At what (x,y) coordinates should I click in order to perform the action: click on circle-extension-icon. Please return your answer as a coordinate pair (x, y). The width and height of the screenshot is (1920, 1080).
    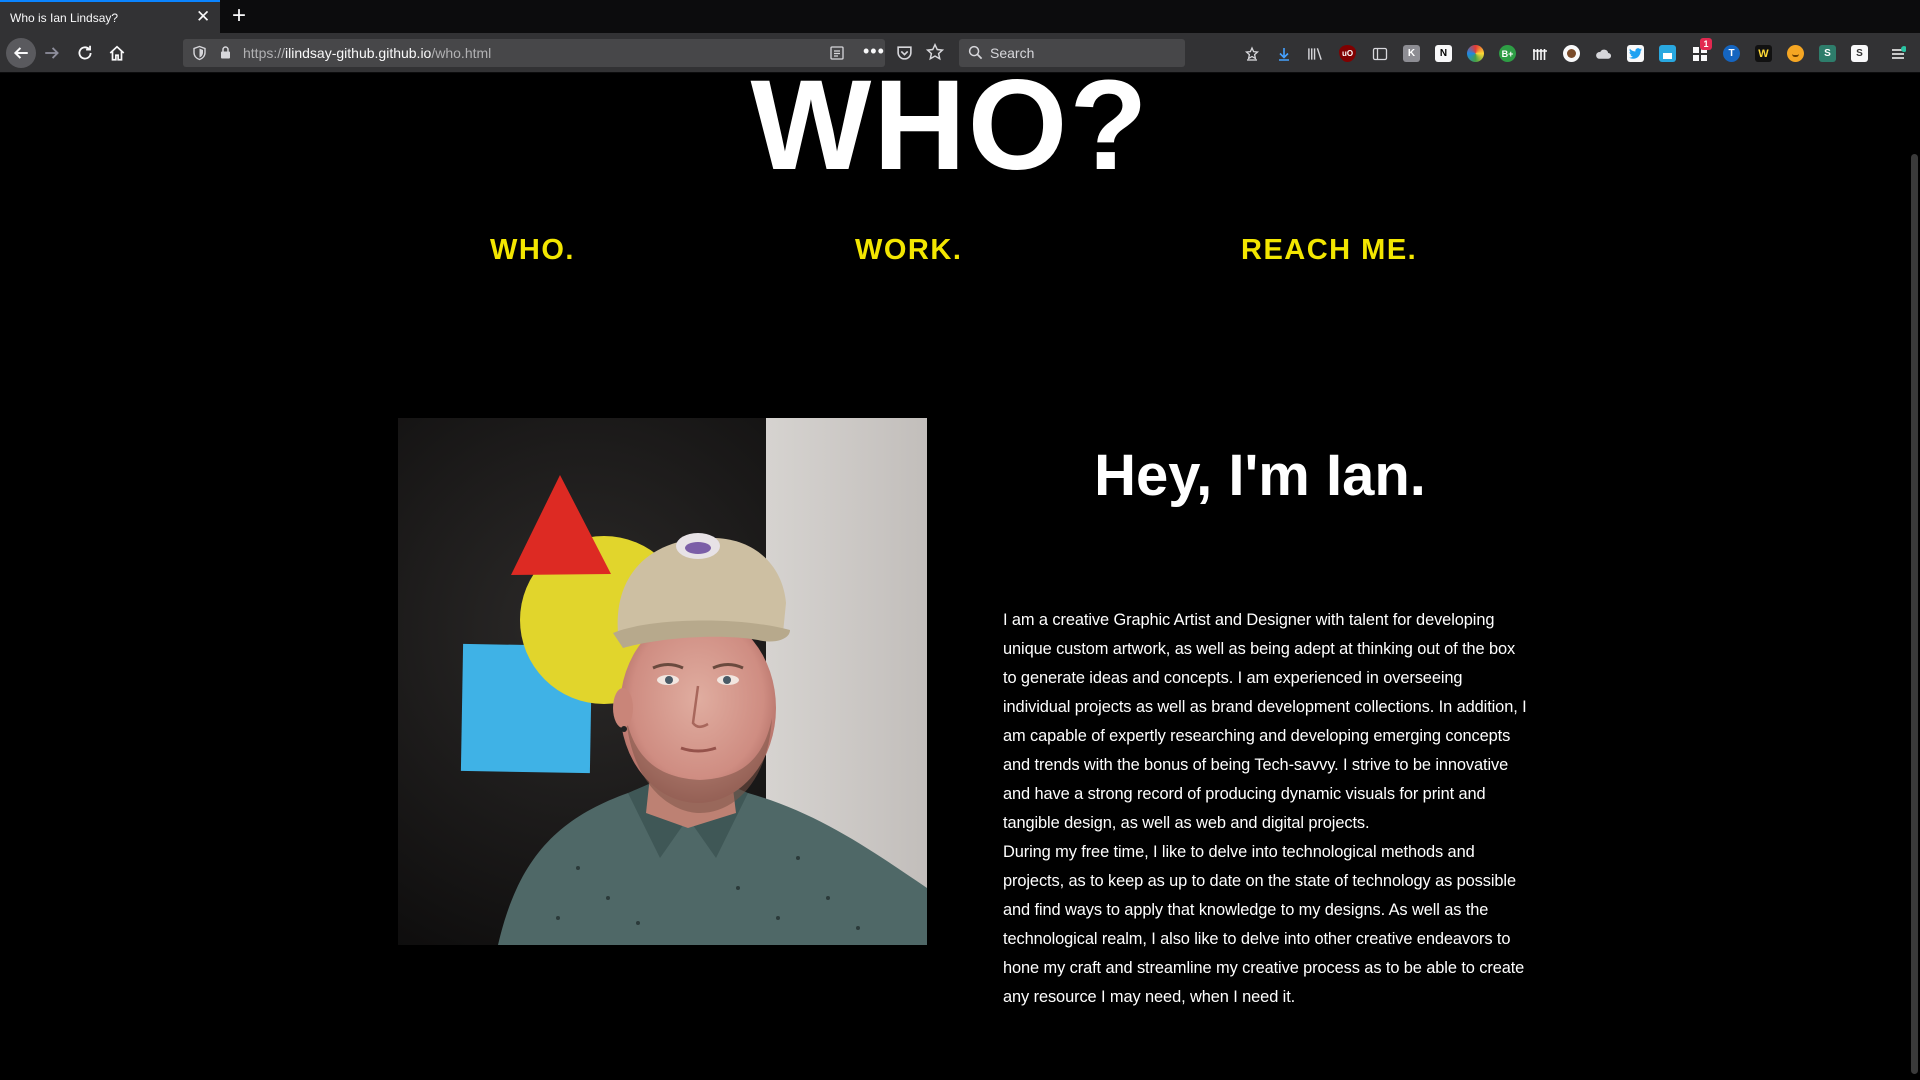
    Looking at the image, I should click on (1571, 53).